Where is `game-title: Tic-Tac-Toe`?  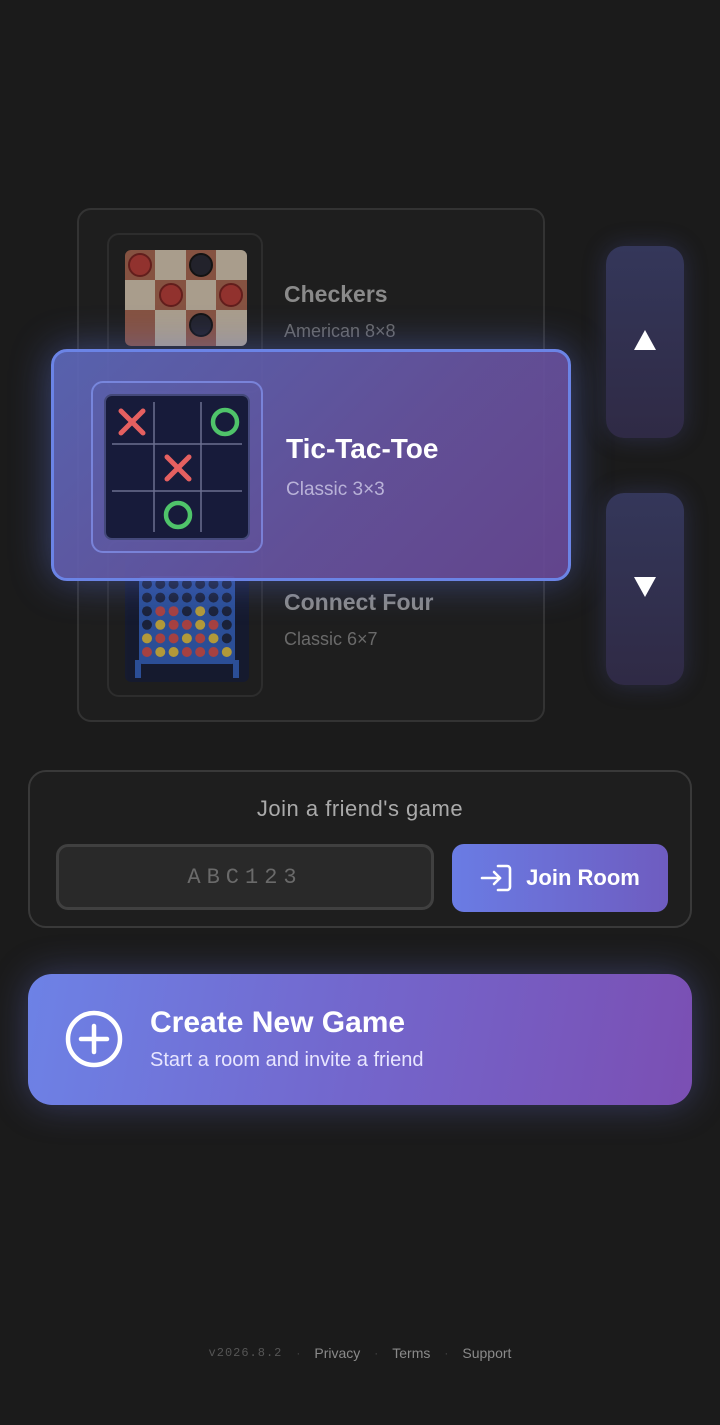
game-title: Tic-Tac-Toe is located at coordinates (362, 448).